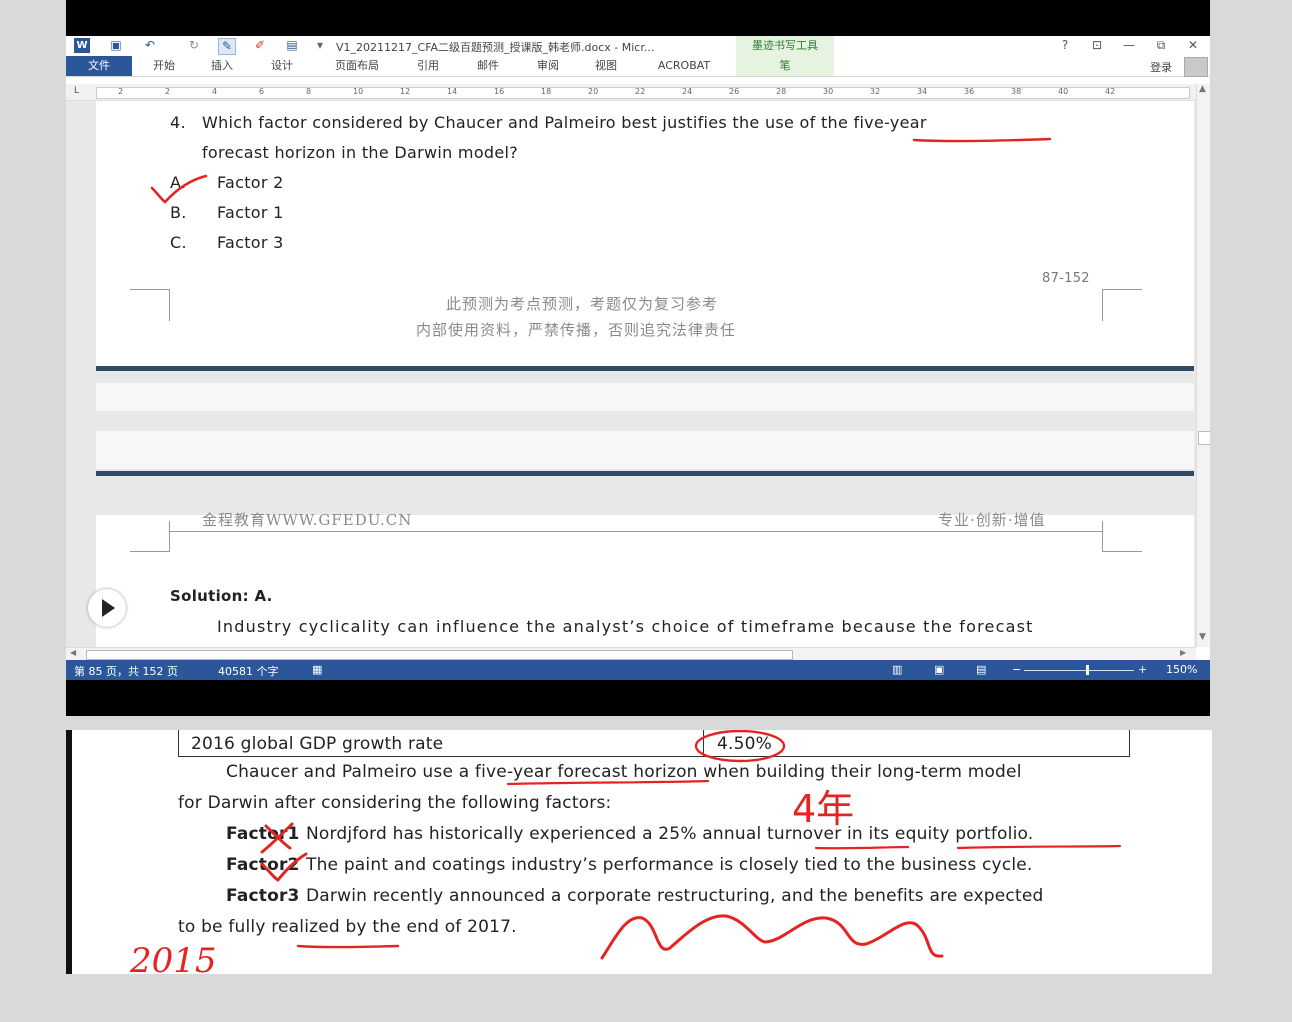  What do you see at coordinates (250, 242) in the screenshot?
I see `option-c-text: Factor 3` at bounding box center [250, 242].